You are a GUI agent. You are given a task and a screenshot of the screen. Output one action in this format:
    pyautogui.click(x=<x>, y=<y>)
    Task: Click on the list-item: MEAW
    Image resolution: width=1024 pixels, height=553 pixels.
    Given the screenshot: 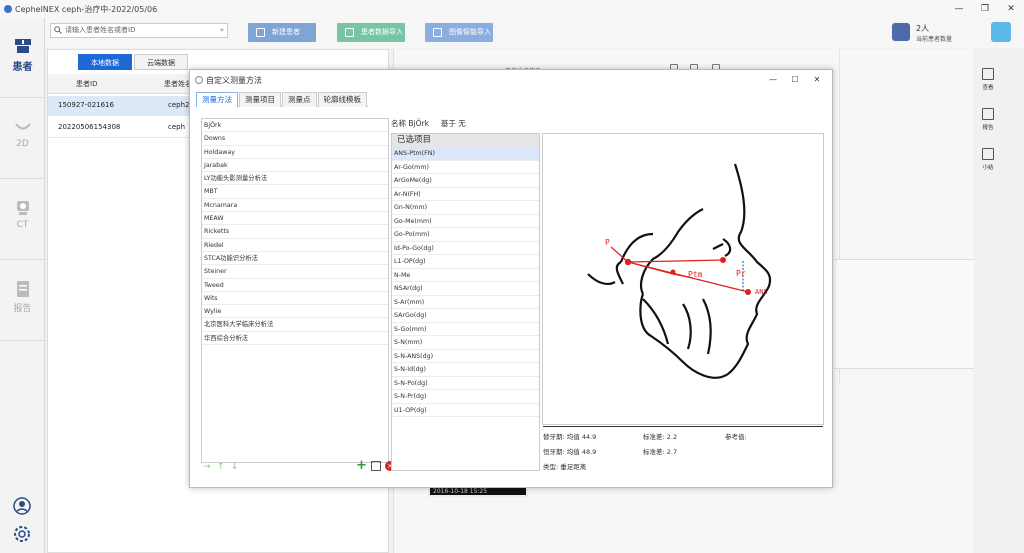 What is the action you would take?
    pyautogui.click(x=295, y=219)
    